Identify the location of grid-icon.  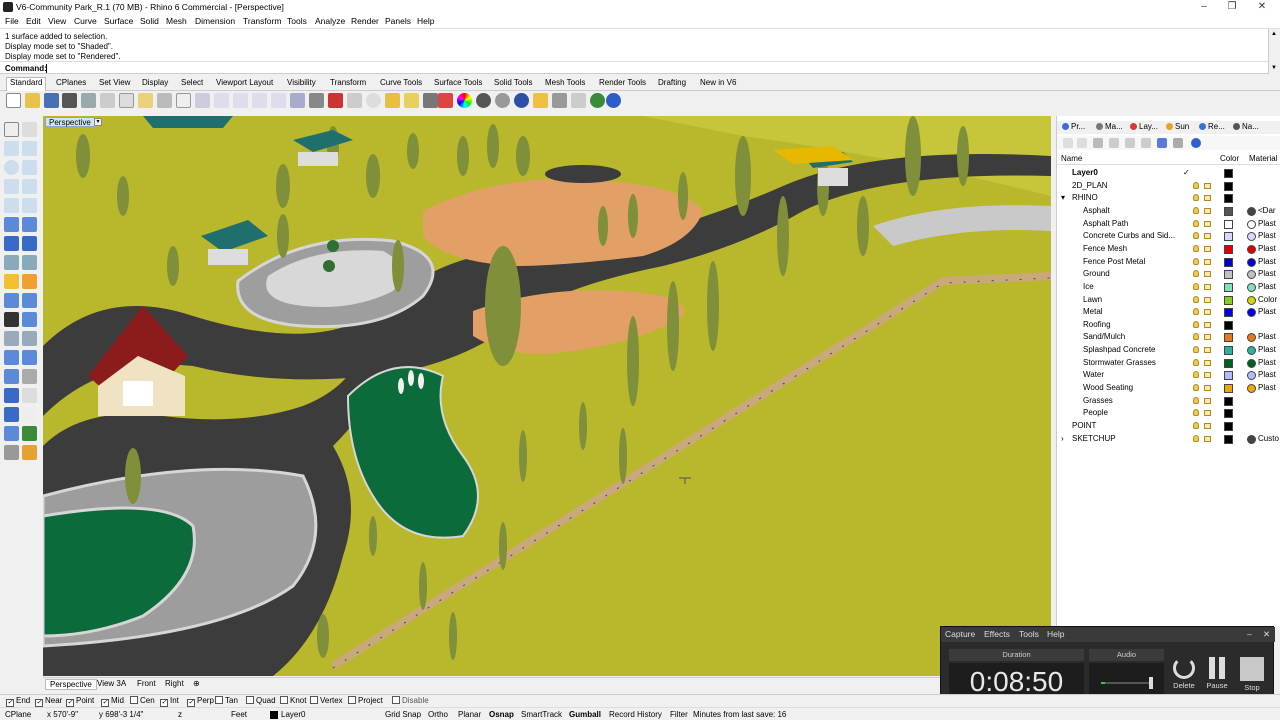
(29, 395).